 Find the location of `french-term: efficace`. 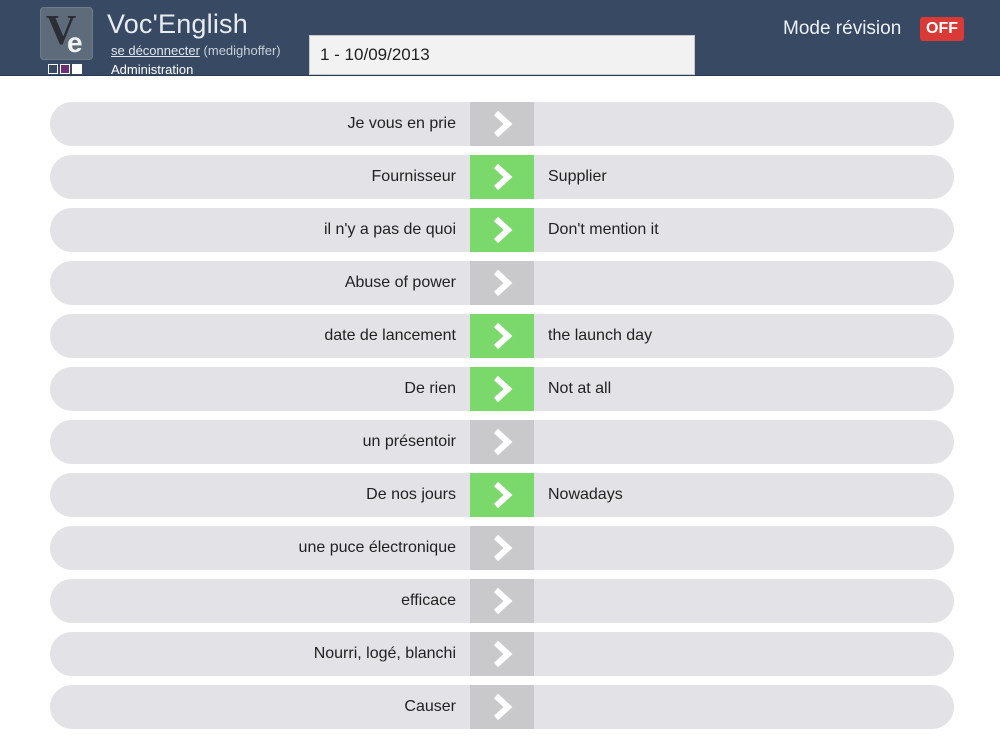

french-term: efficace is located at coordinates (428, 600).